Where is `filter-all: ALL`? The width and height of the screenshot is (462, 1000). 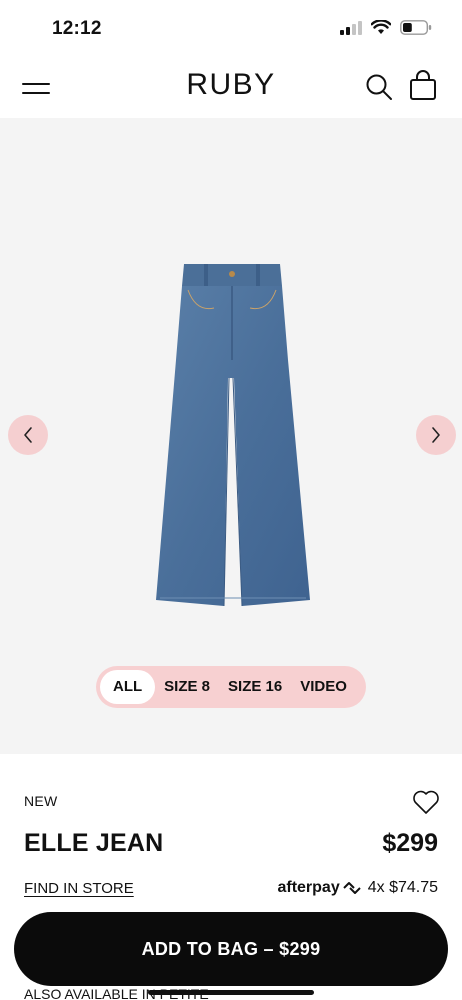
filter-all: ALL is located at coordinates (128, 687).